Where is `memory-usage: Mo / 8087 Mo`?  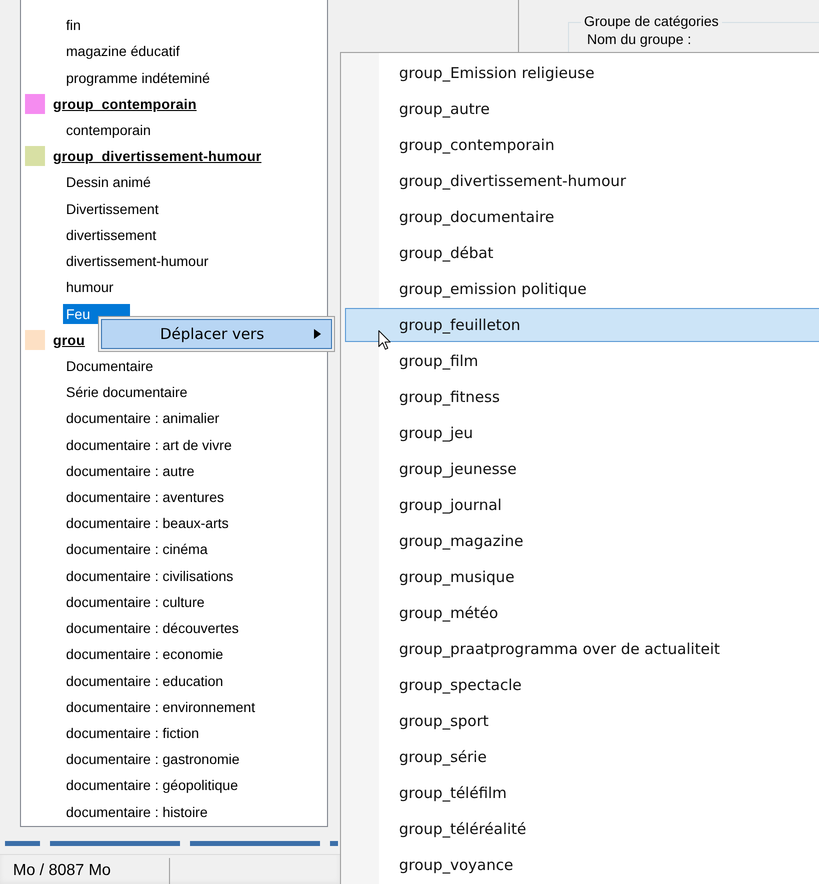 memory-usage: Mo / 8087 Mo is located at coordinates (62, 871).